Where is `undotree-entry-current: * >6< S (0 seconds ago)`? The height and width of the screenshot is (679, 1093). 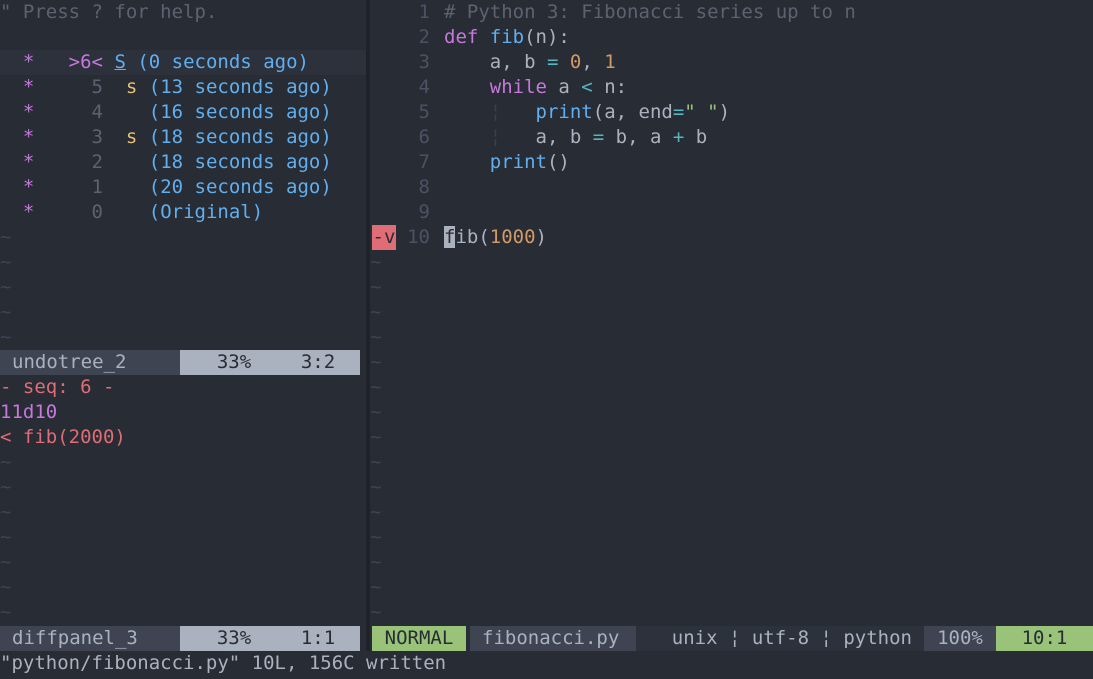 undotree-entry-current: * >6< S (0 seconds ago) is located at coordinates (183, 62).